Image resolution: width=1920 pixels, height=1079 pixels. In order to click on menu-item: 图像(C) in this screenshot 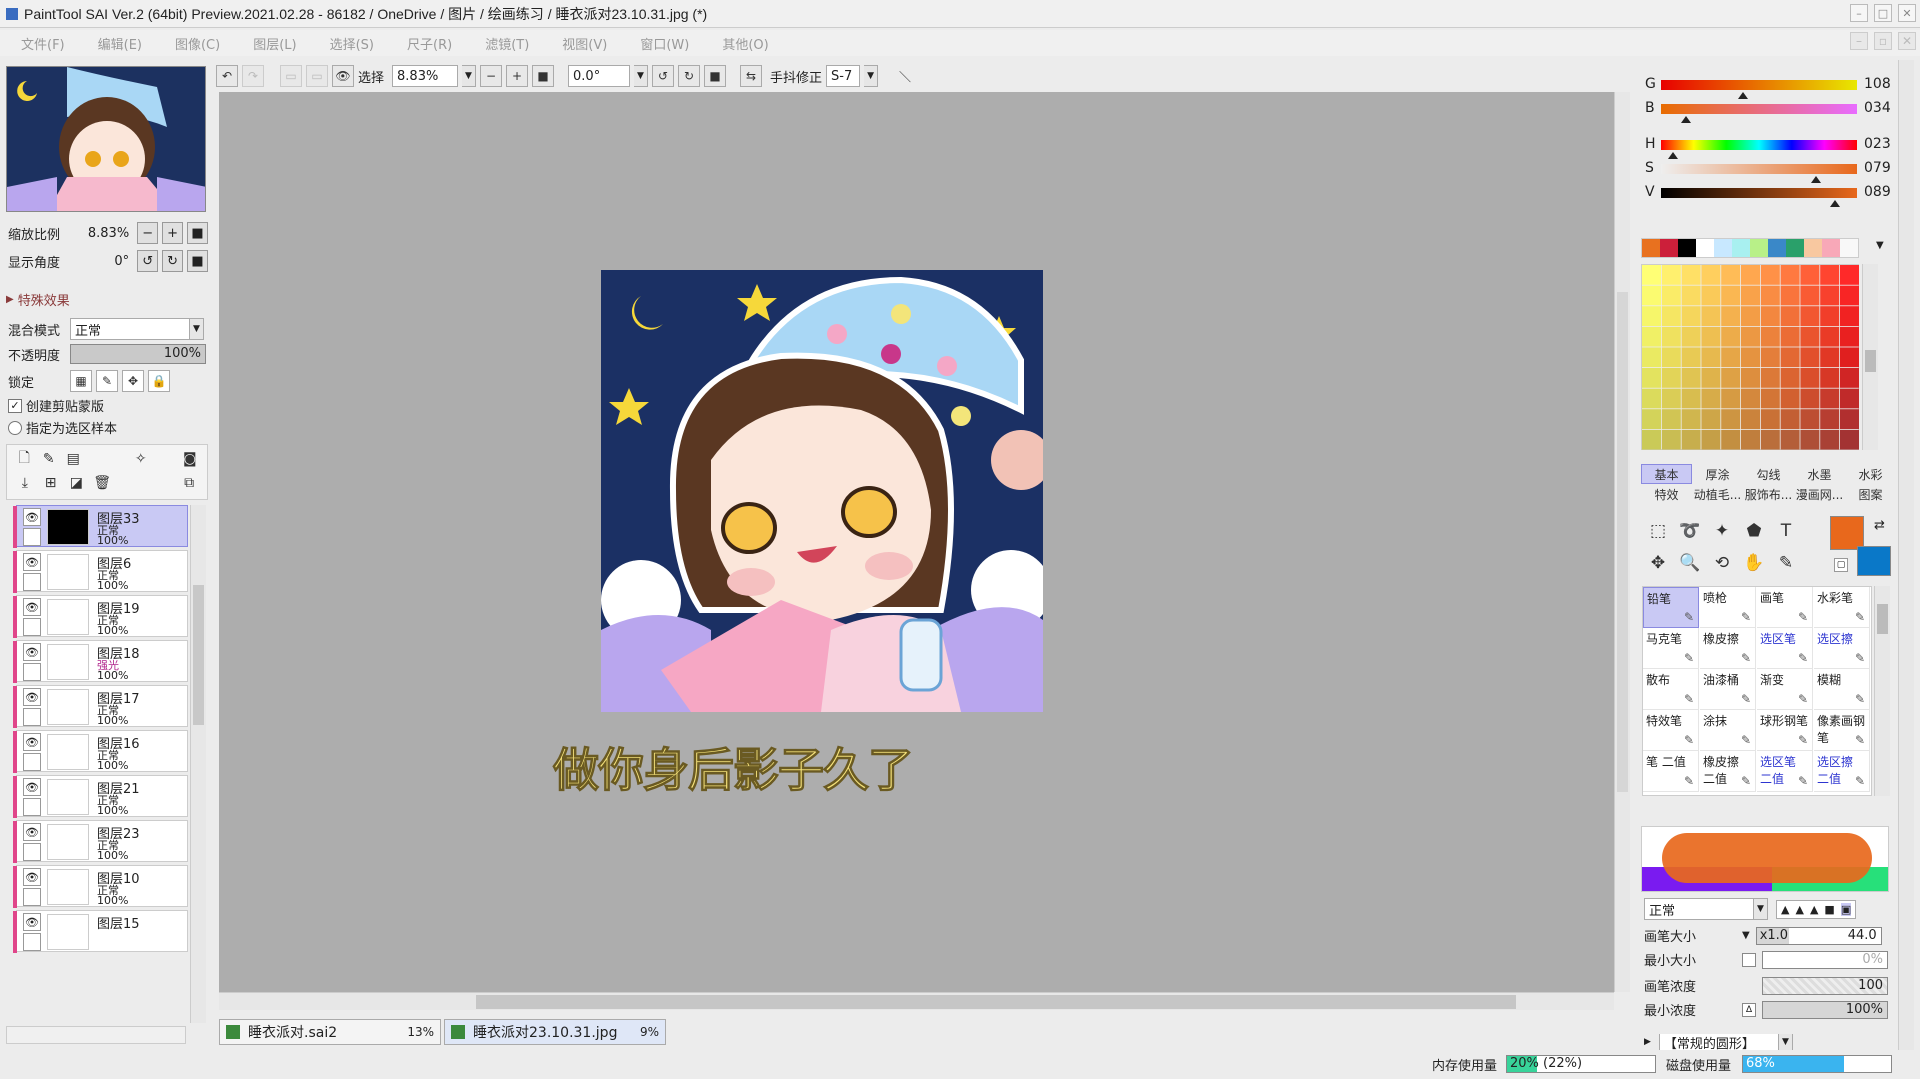, I will do `click(197, 43)`.